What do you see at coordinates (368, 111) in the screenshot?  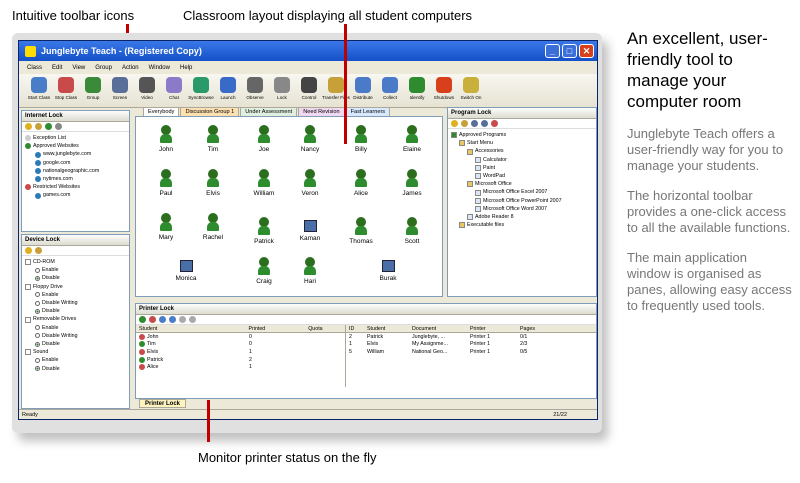 I see `tab-fast-learners: Fast Learners` at bounding box center [368, 111].